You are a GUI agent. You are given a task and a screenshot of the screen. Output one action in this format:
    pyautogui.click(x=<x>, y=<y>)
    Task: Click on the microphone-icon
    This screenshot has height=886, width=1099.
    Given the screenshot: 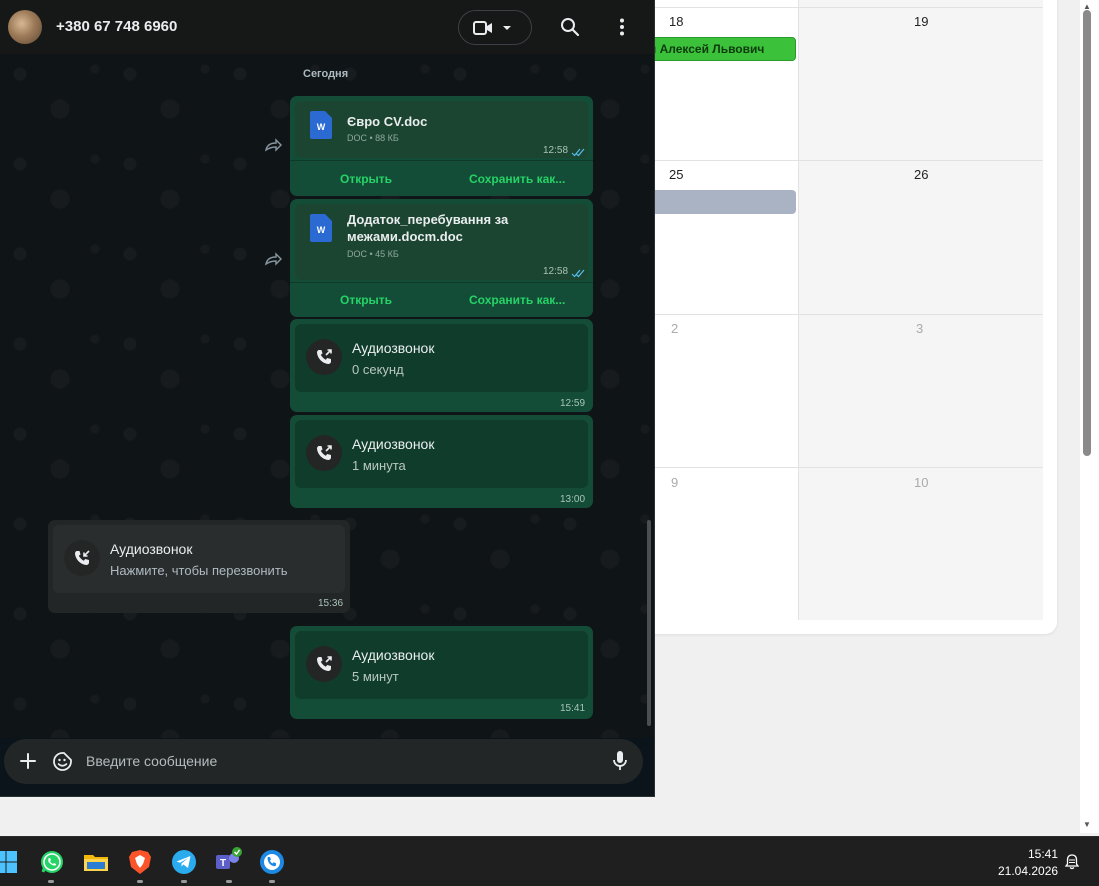 What is the action you would take?
    pyautogui.click(x=620, y=761)
    